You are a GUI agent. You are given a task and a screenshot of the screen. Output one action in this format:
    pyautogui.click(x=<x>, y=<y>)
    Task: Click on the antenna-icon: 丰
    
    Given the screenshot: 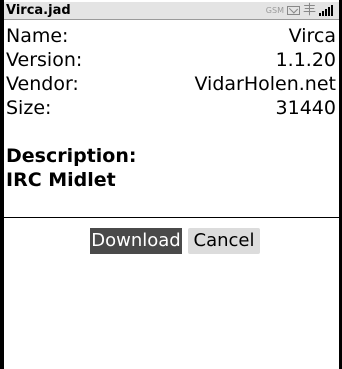 What is the action you would take?
    pyautogui.click(x=309, y=10)
    